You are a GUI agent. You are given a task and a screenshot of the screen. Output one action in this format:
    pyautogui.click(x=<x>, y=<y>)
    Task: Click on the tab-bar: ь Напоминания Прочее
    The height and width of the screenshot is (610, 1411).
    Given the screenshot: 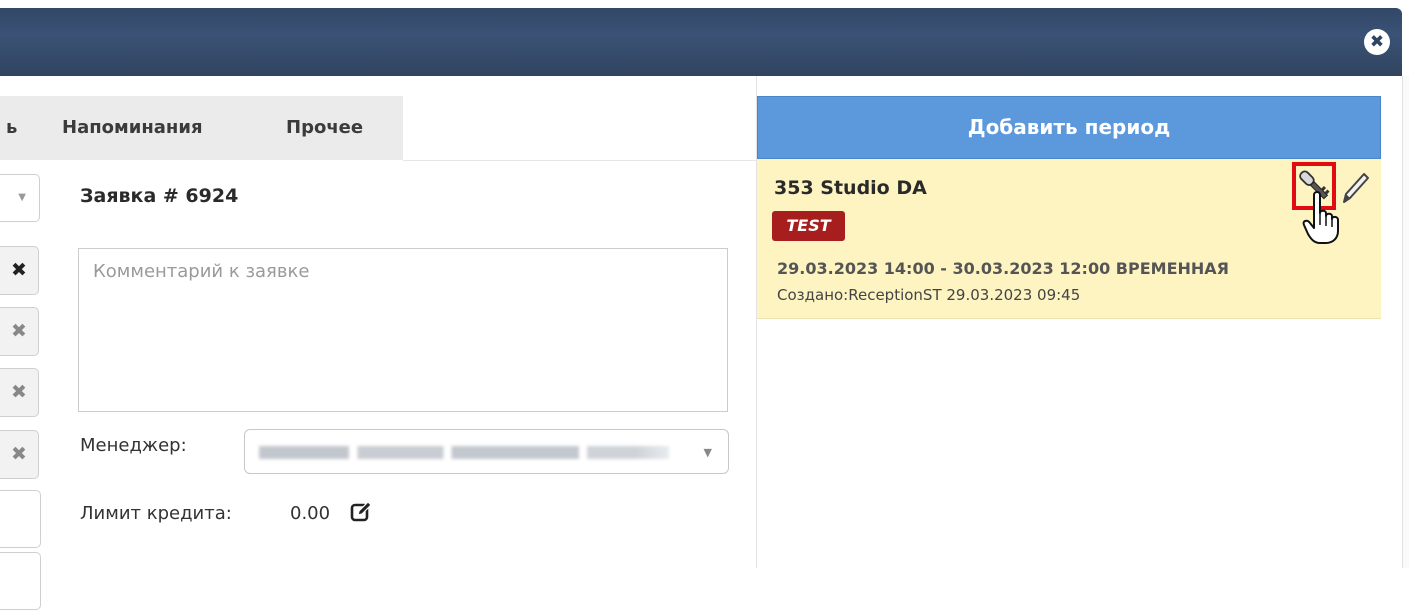 What is the action you would take?
    pyautogui.click(x=201, y=128)
    